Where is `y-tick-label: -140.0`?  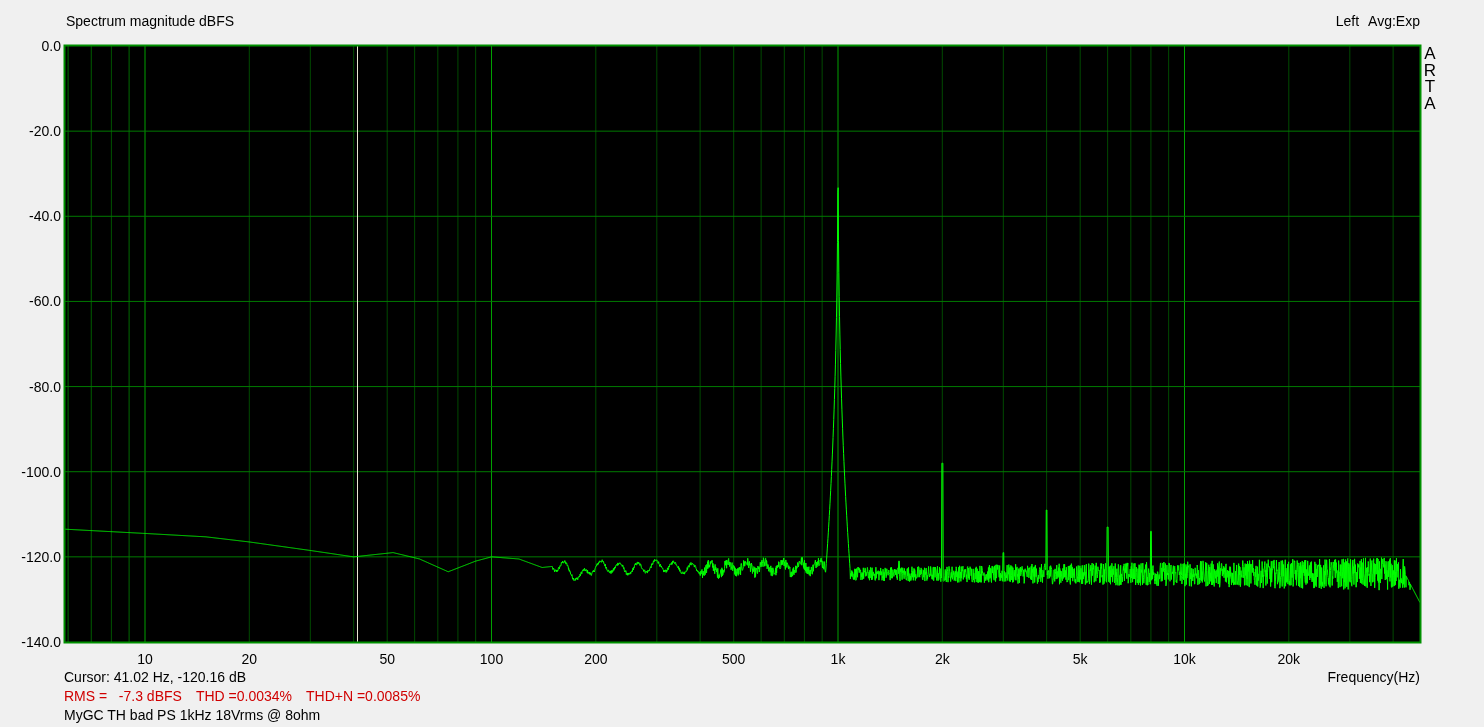 y-tick-label: -140.0 is located at coordinates (41, 642).